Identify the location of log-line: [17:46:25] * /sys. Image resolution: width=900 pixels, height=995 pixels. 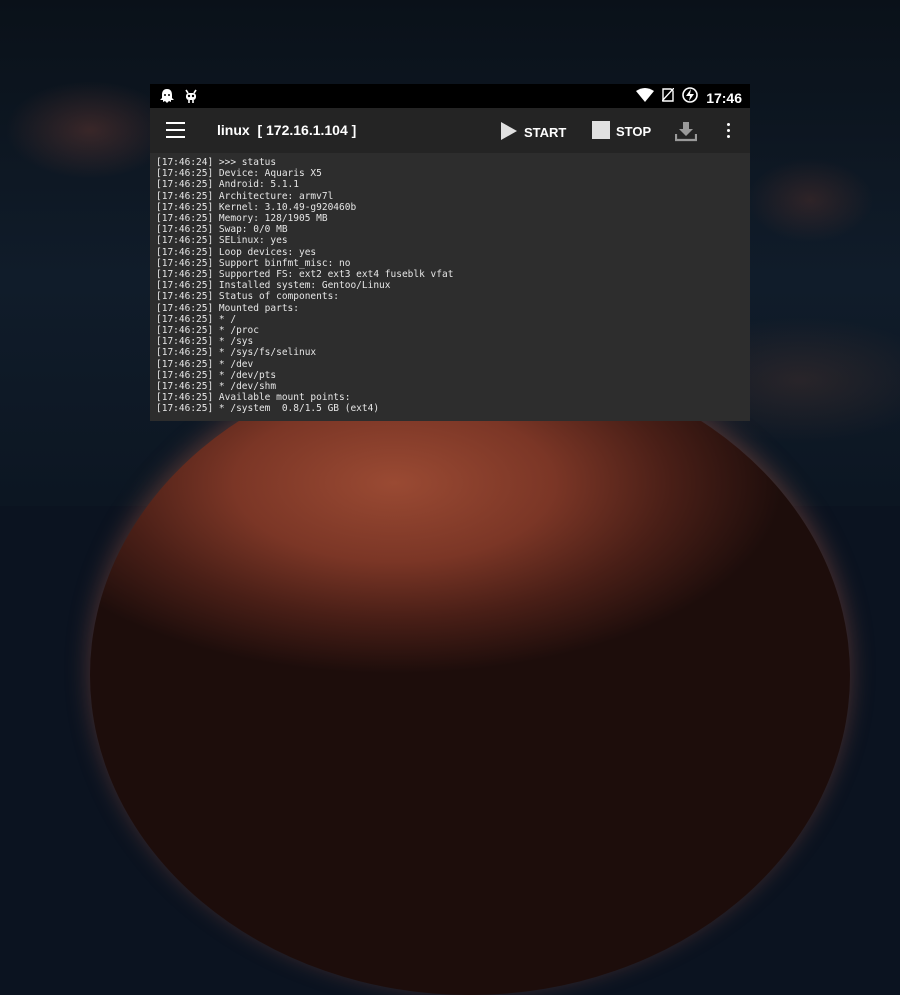
(205, 342).